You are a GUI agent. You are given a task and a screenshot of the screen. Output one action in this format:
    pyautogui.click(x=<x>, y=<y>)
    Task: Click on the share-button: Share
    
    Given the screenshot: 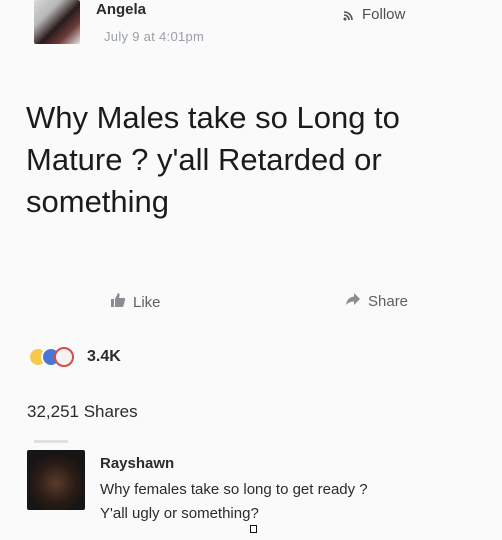 What is the action you would take?
    pyautogui.click(x=376, y=301)
    